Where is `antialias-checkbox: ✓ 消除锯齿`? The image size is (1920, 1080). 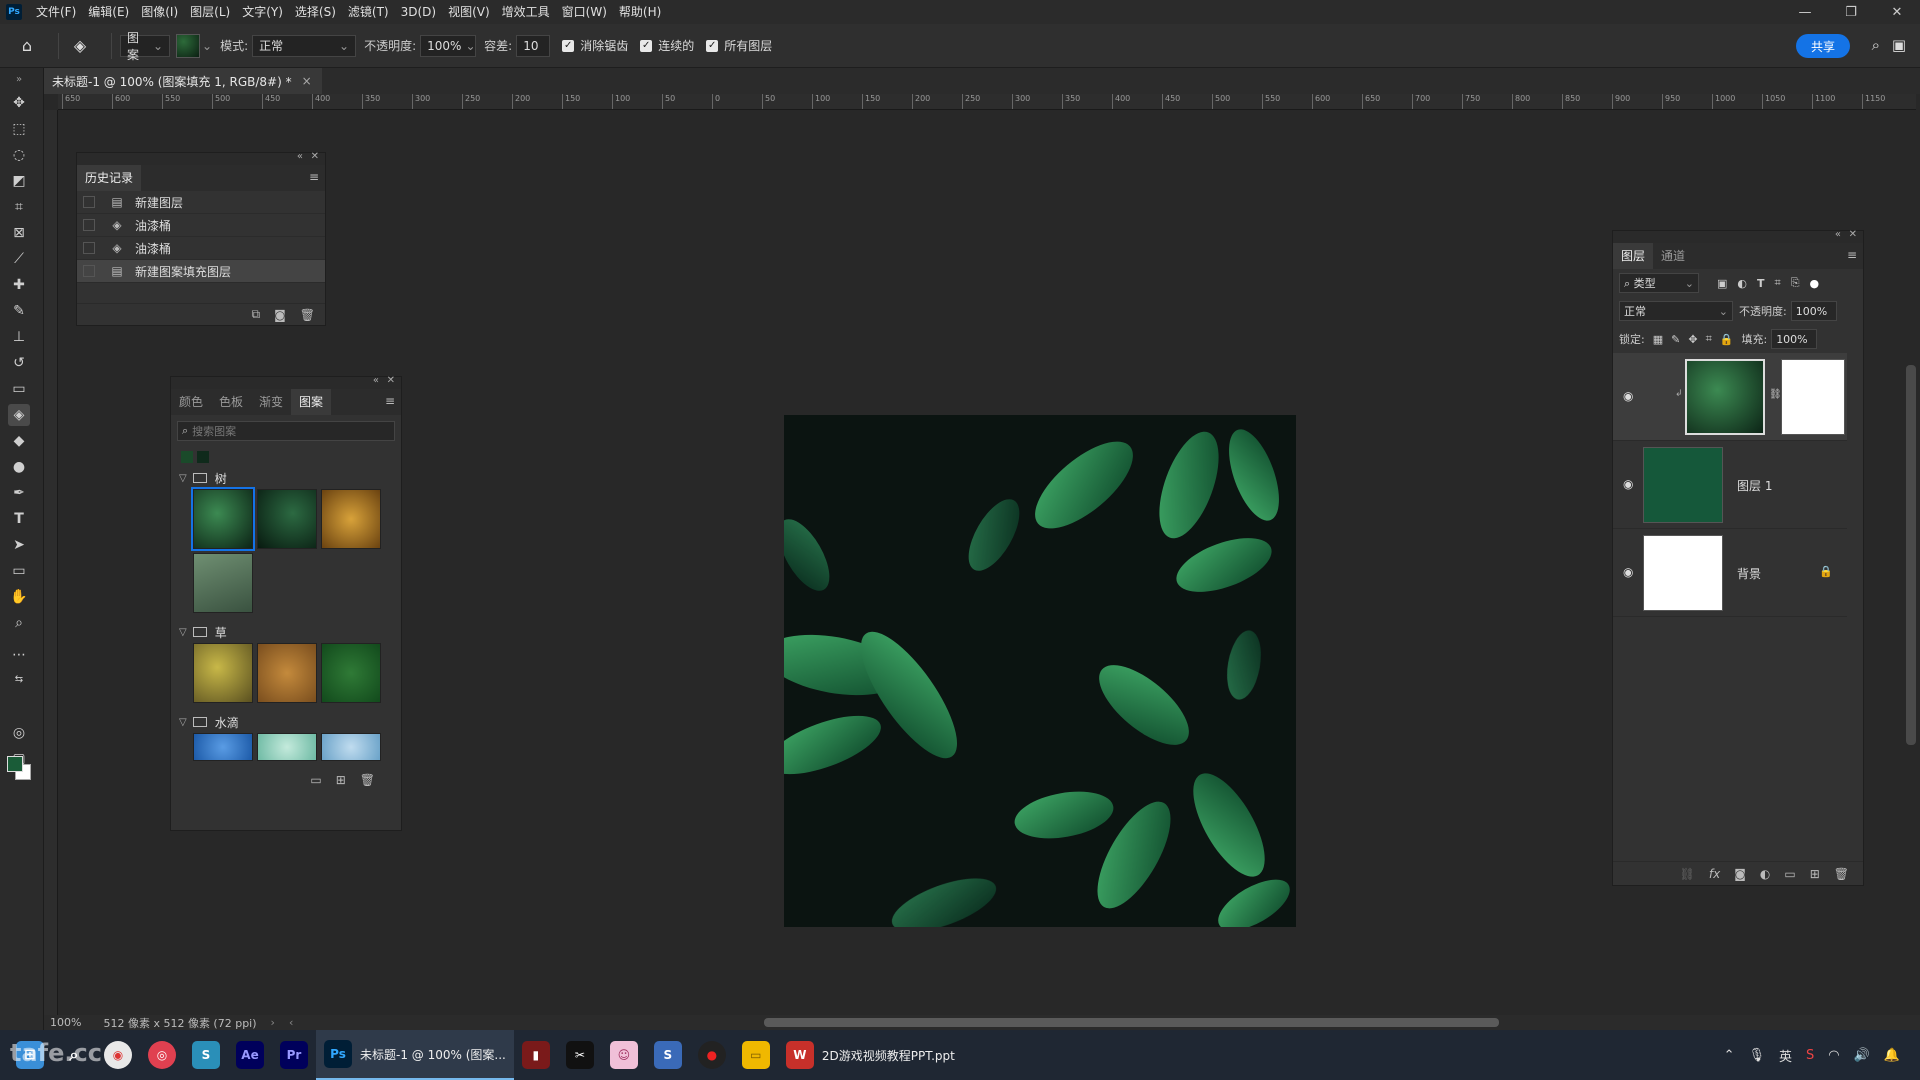 antialias-checkbox: ✓ 消除锯齿 is located at coordinates (595, 45).